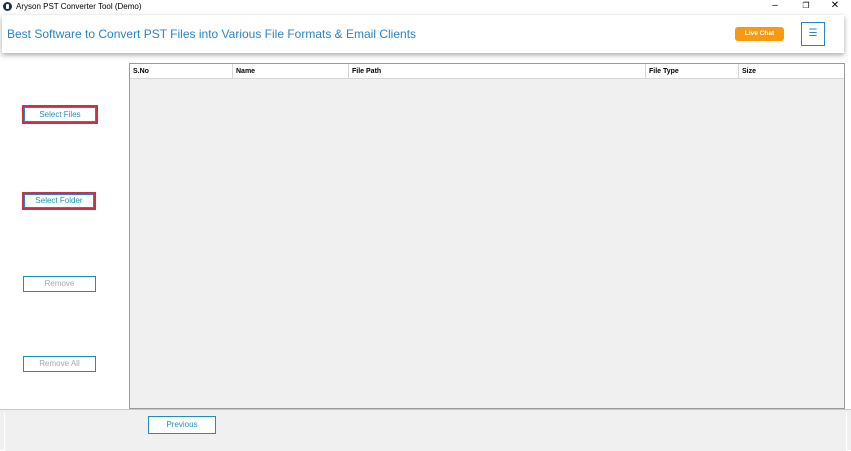 Image resolution: width=851 pixels, height=451 pixels. I want to click on select-folder-button: Select Folder, so click(59, 201).